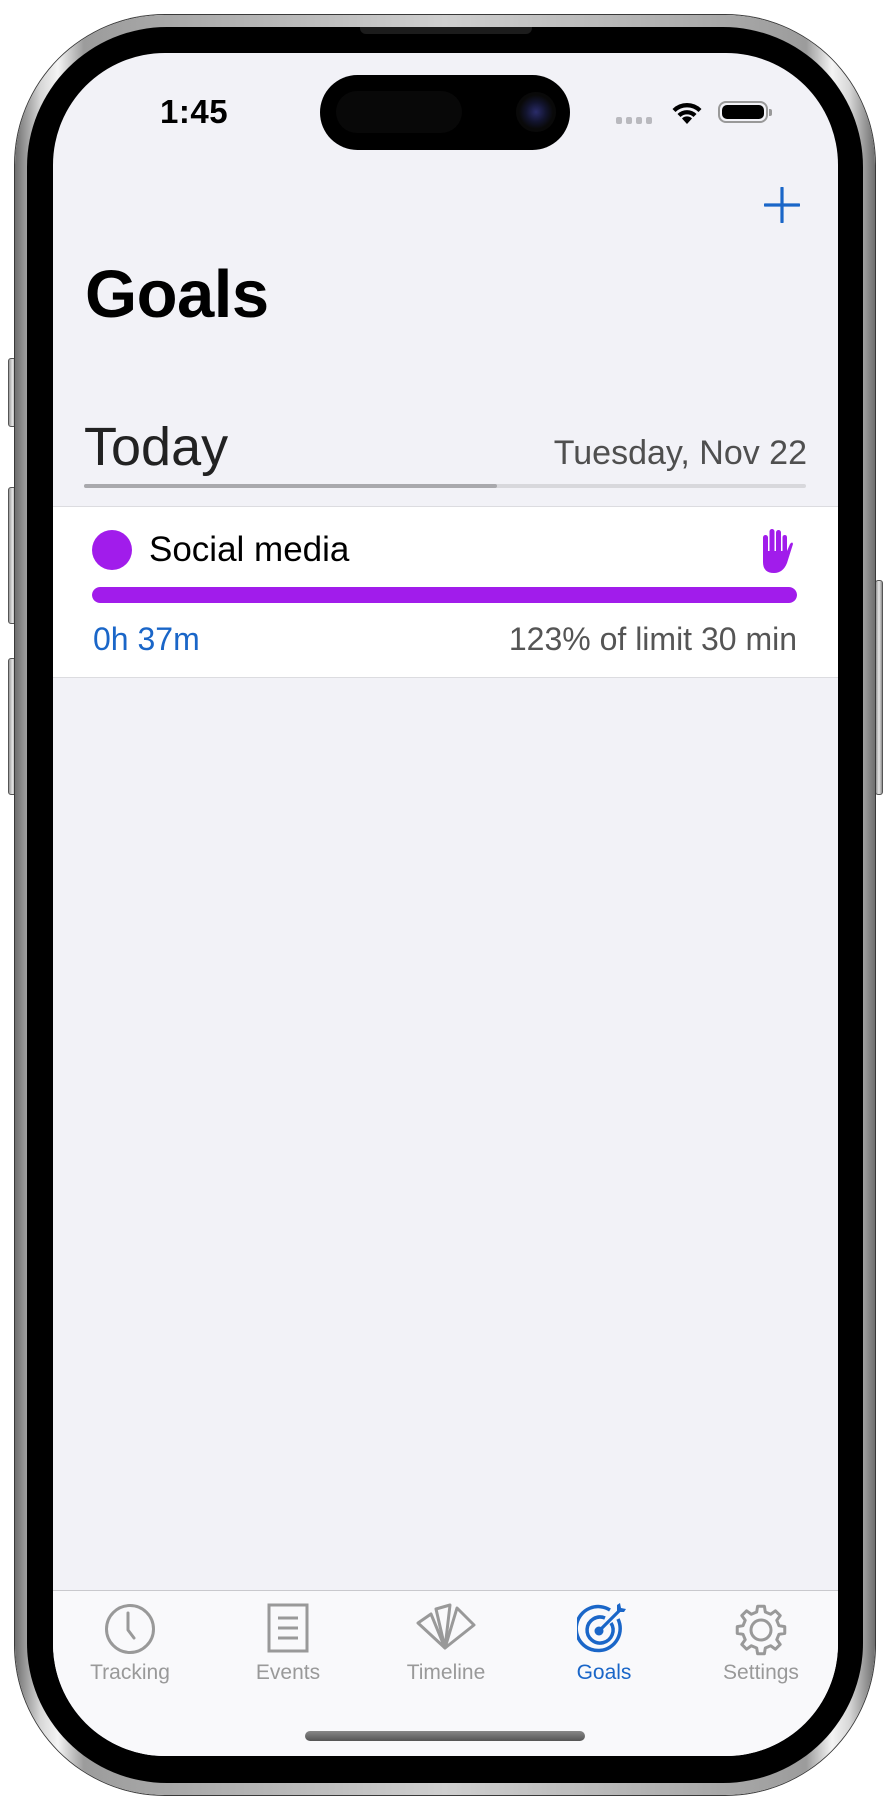 This screenshot has height=1808, width=892. I want to click on island-sensor, so click(399, 112).